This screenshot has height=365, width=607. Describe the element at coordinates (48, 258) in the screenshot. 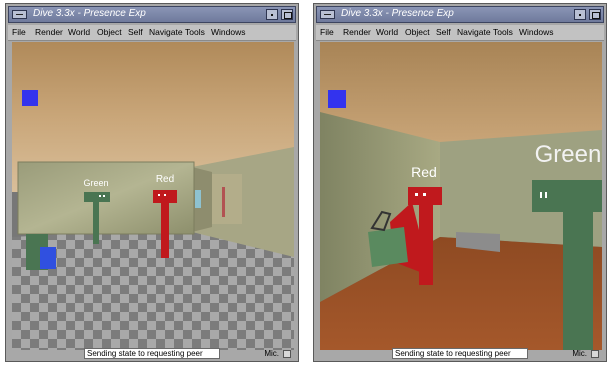

I see `blue-box` at that location.